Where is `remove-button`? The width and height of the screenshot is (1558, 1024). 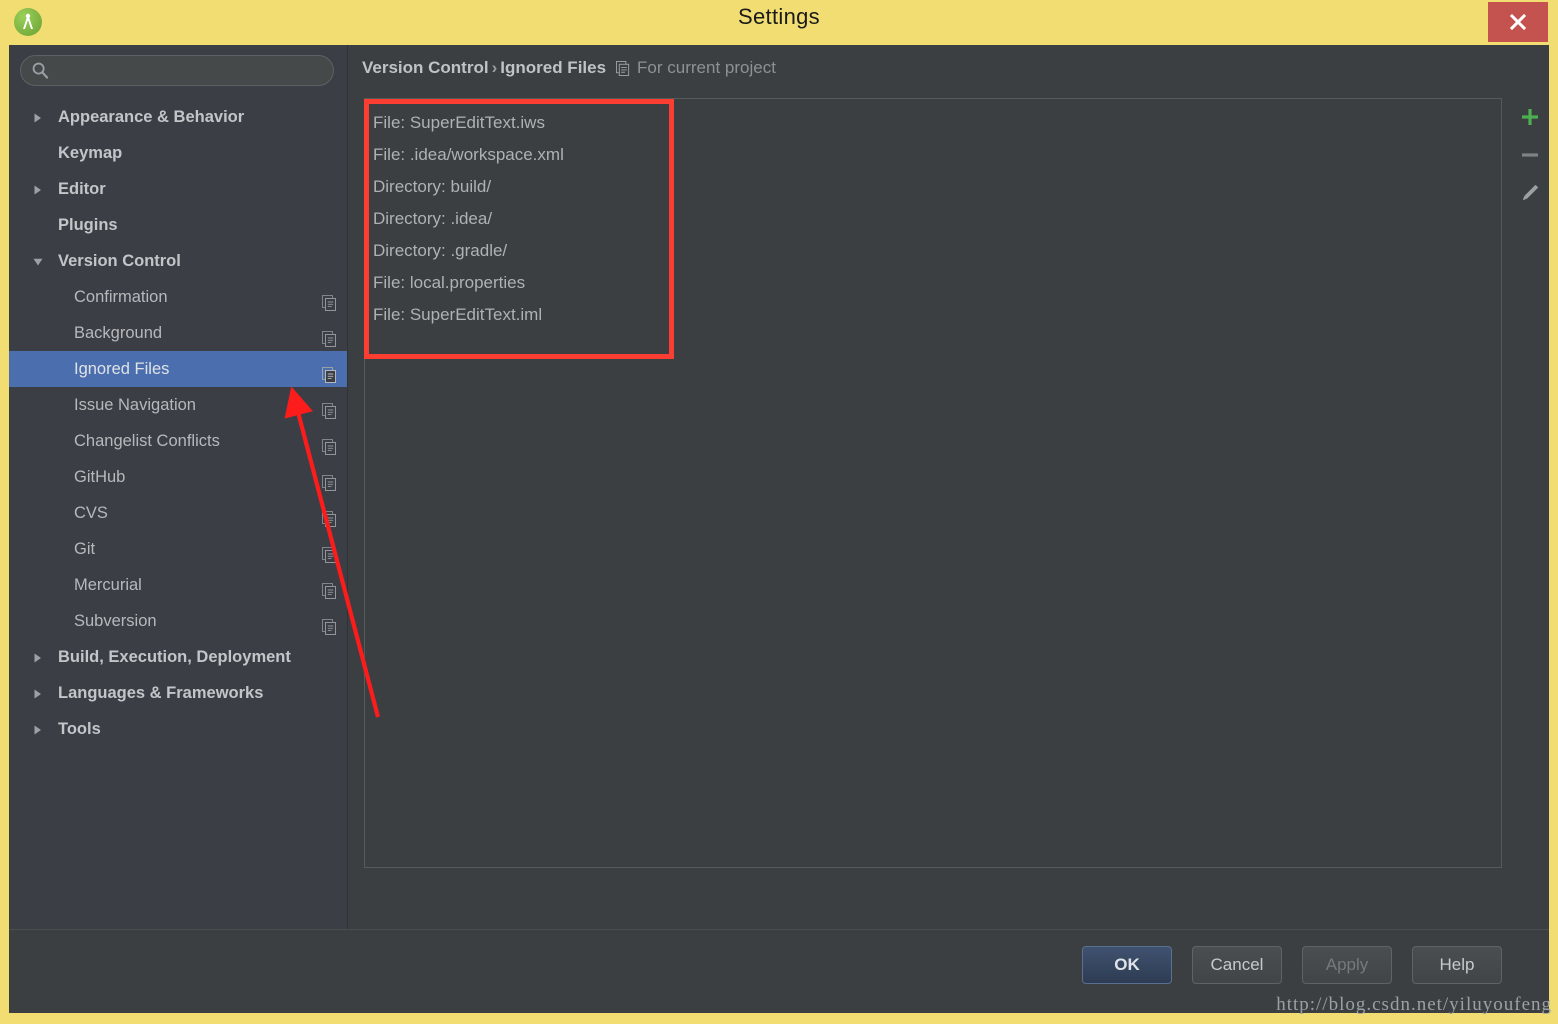 remove-button is located at coordinates (1530, 155).